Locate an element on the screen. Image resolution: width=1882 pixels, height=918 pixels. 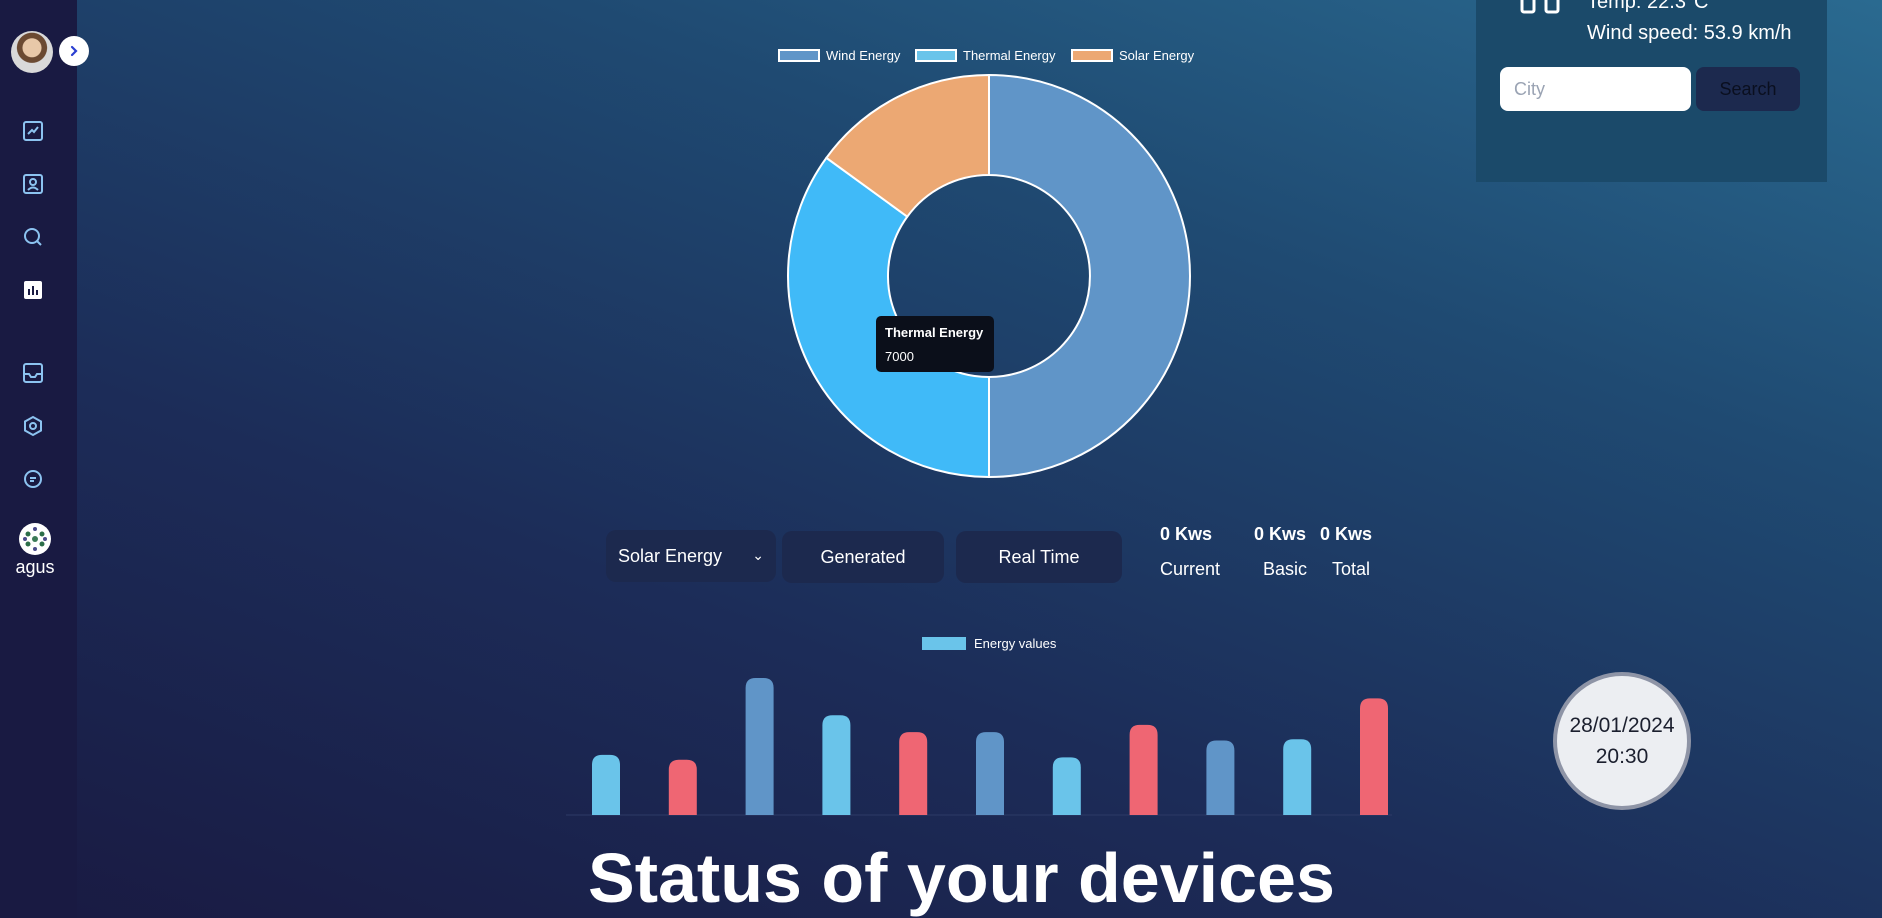
weather-temperature: Temp: 22.3°C is located at coordinates (1648, 6).